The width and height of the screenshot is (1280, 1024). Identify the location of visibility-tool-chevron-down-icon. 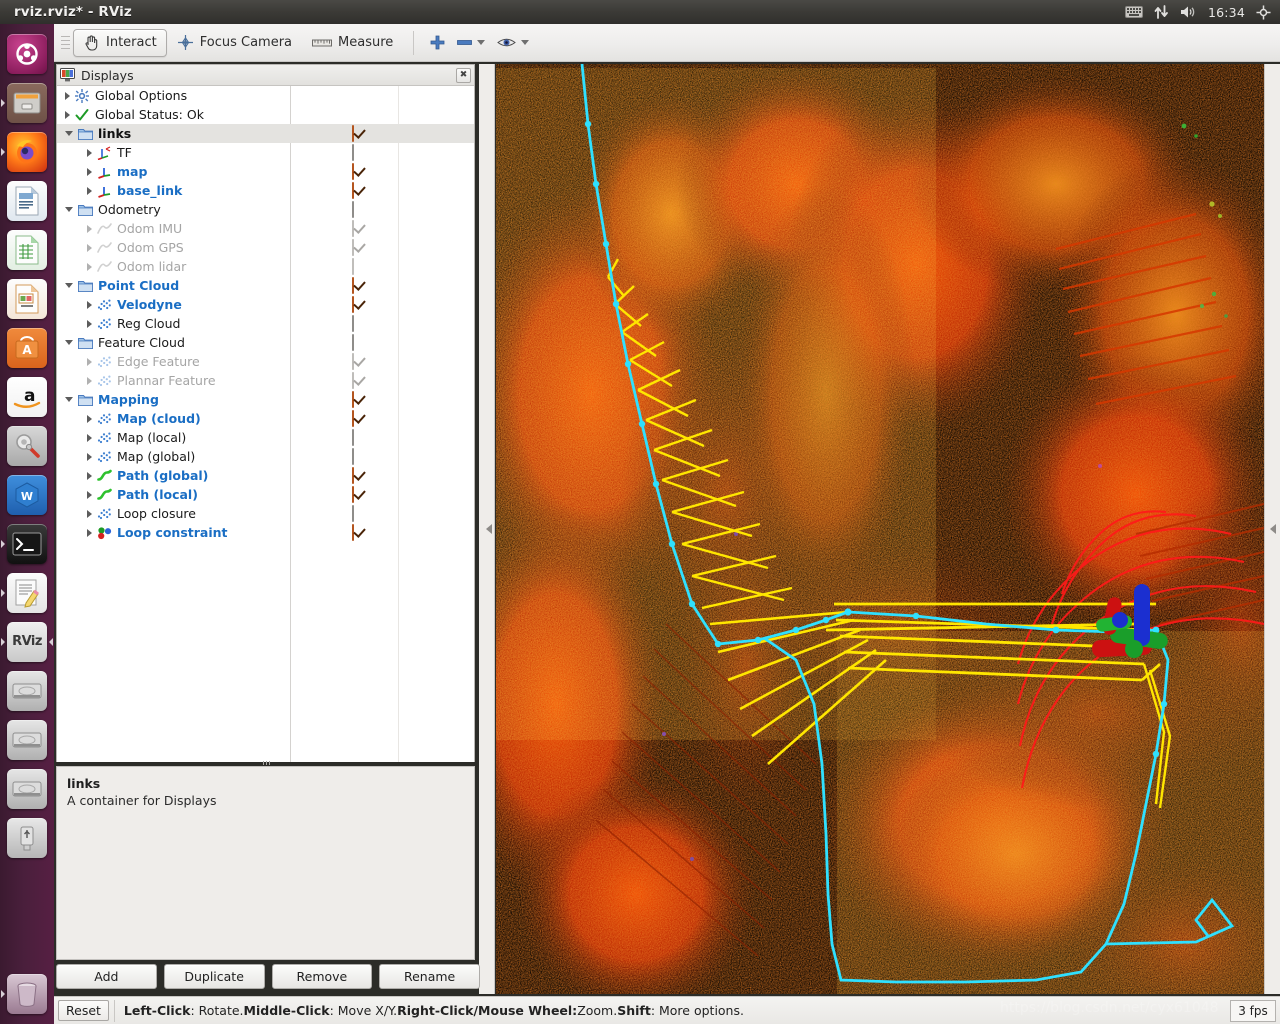
(525, 42).